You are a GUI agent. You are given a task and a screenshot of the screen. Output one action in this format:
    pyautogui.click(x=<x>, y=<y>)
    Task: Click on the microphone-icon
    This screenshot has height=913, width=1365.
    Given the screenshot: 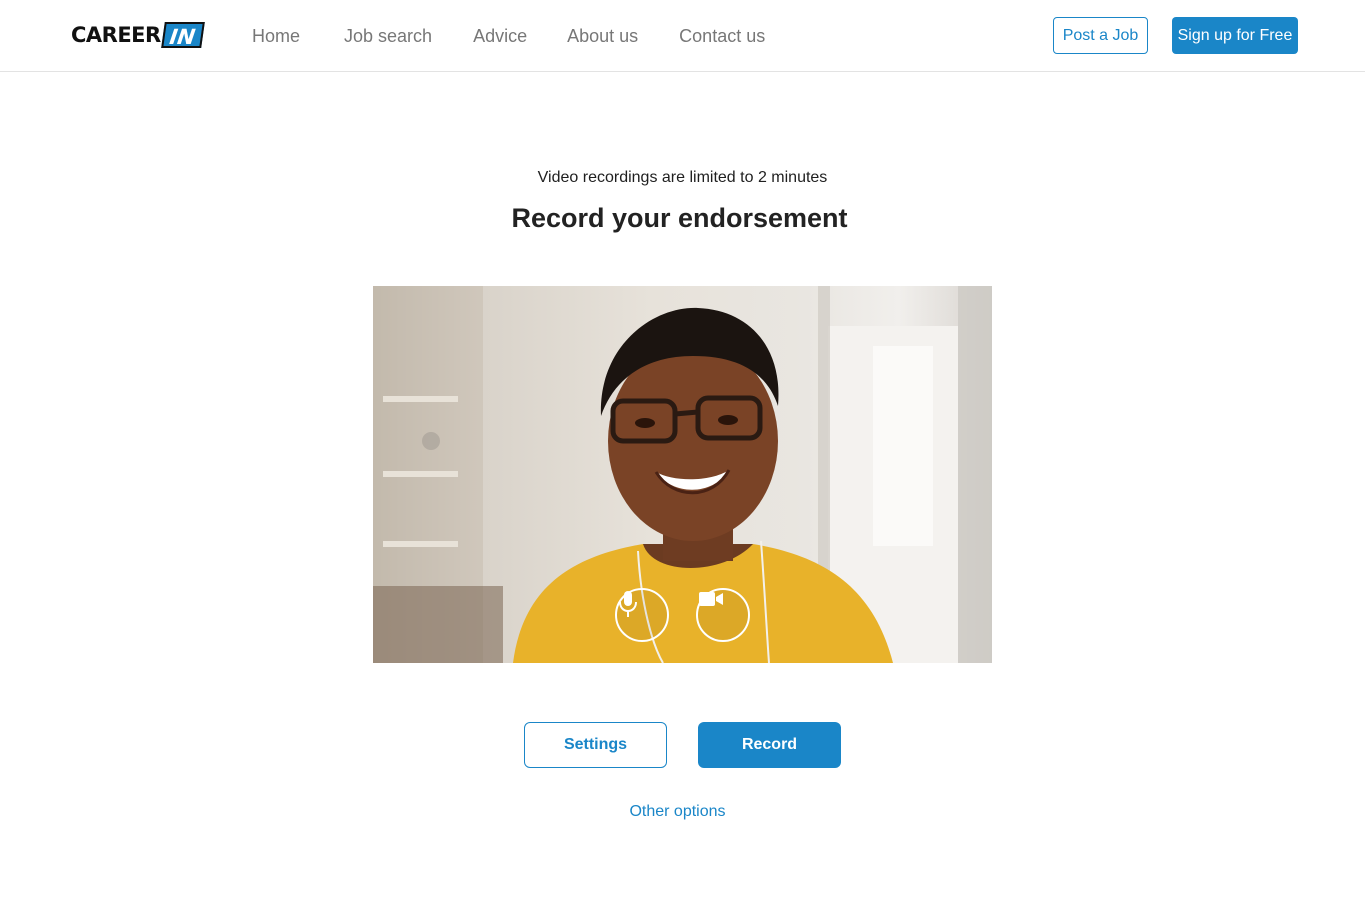 What is the action you would take?
    pyautogui.click(x=628, y=604)
    